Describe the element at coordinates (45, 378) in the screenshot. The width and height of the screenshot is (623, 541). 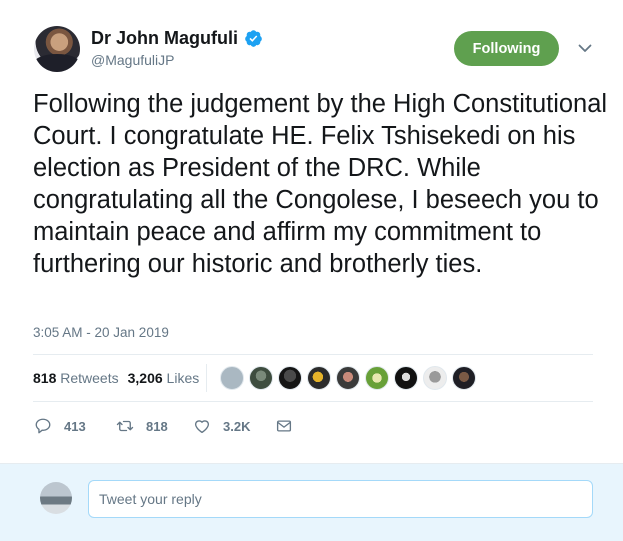
I see `retweets-count: 818` at that location.